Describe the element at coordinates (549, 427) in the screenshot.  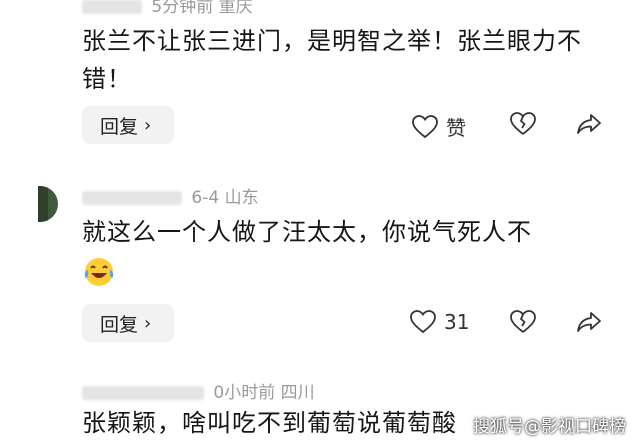
I see `watermark: 搜狐号@影视口碑榜` at that location.